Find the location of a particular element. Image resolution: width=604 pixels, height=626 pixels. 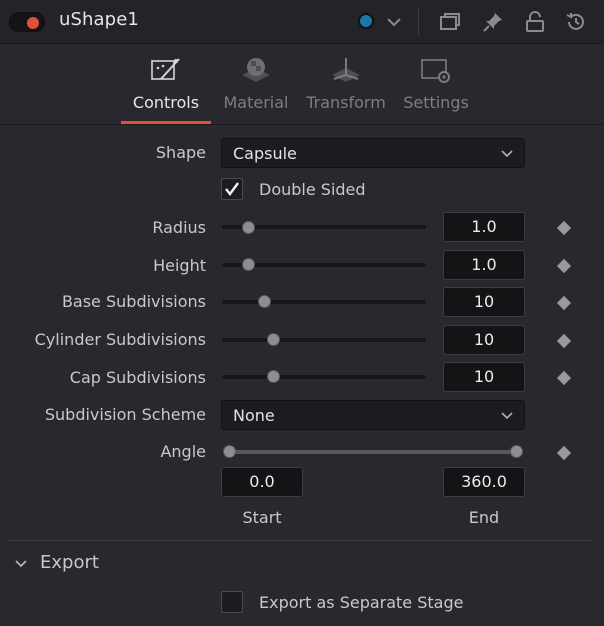

cap-subdivisions-slider is located at coordinates (324, 377).